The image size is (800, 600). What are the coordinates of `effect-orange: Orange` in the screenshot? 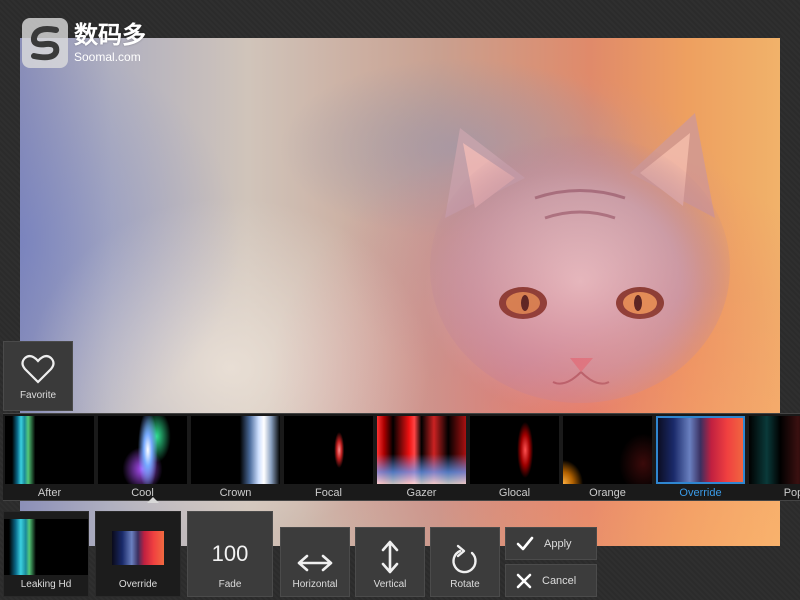 It's located at (607, 457).